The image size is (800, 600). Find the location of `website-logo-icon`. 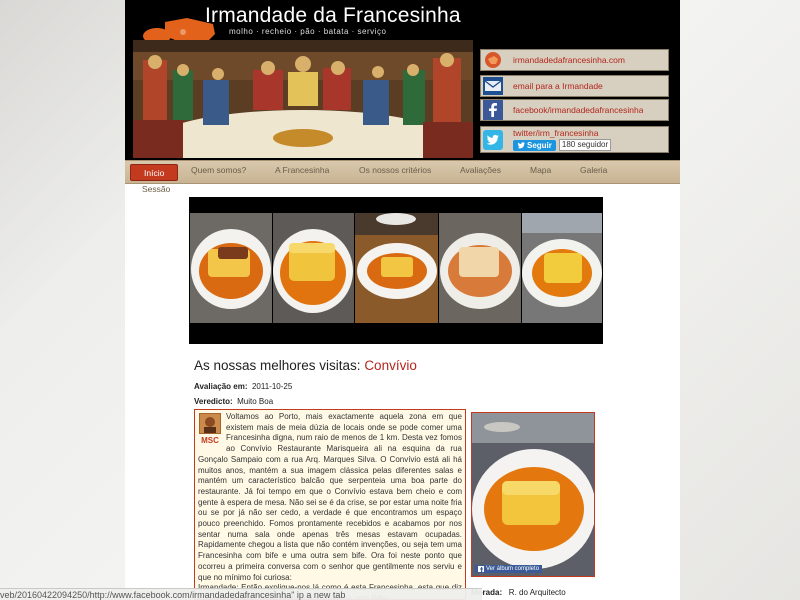

website-logo-icon is located at coordinates (493, 60).